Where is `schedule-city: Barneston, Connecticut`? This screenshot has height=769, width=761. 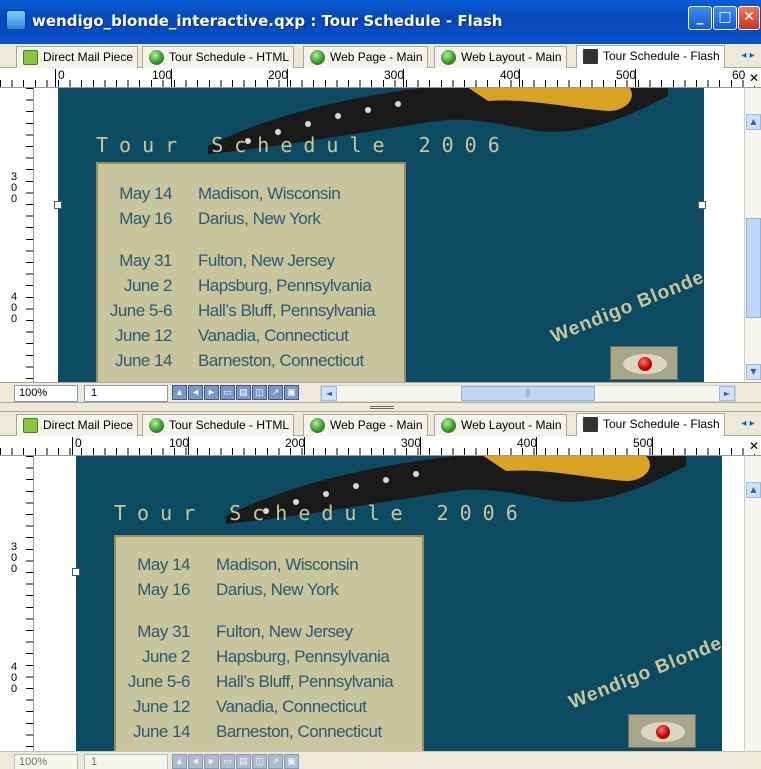
schedule-city: Barneston, Connecticut is located at coordinates (281, 360).